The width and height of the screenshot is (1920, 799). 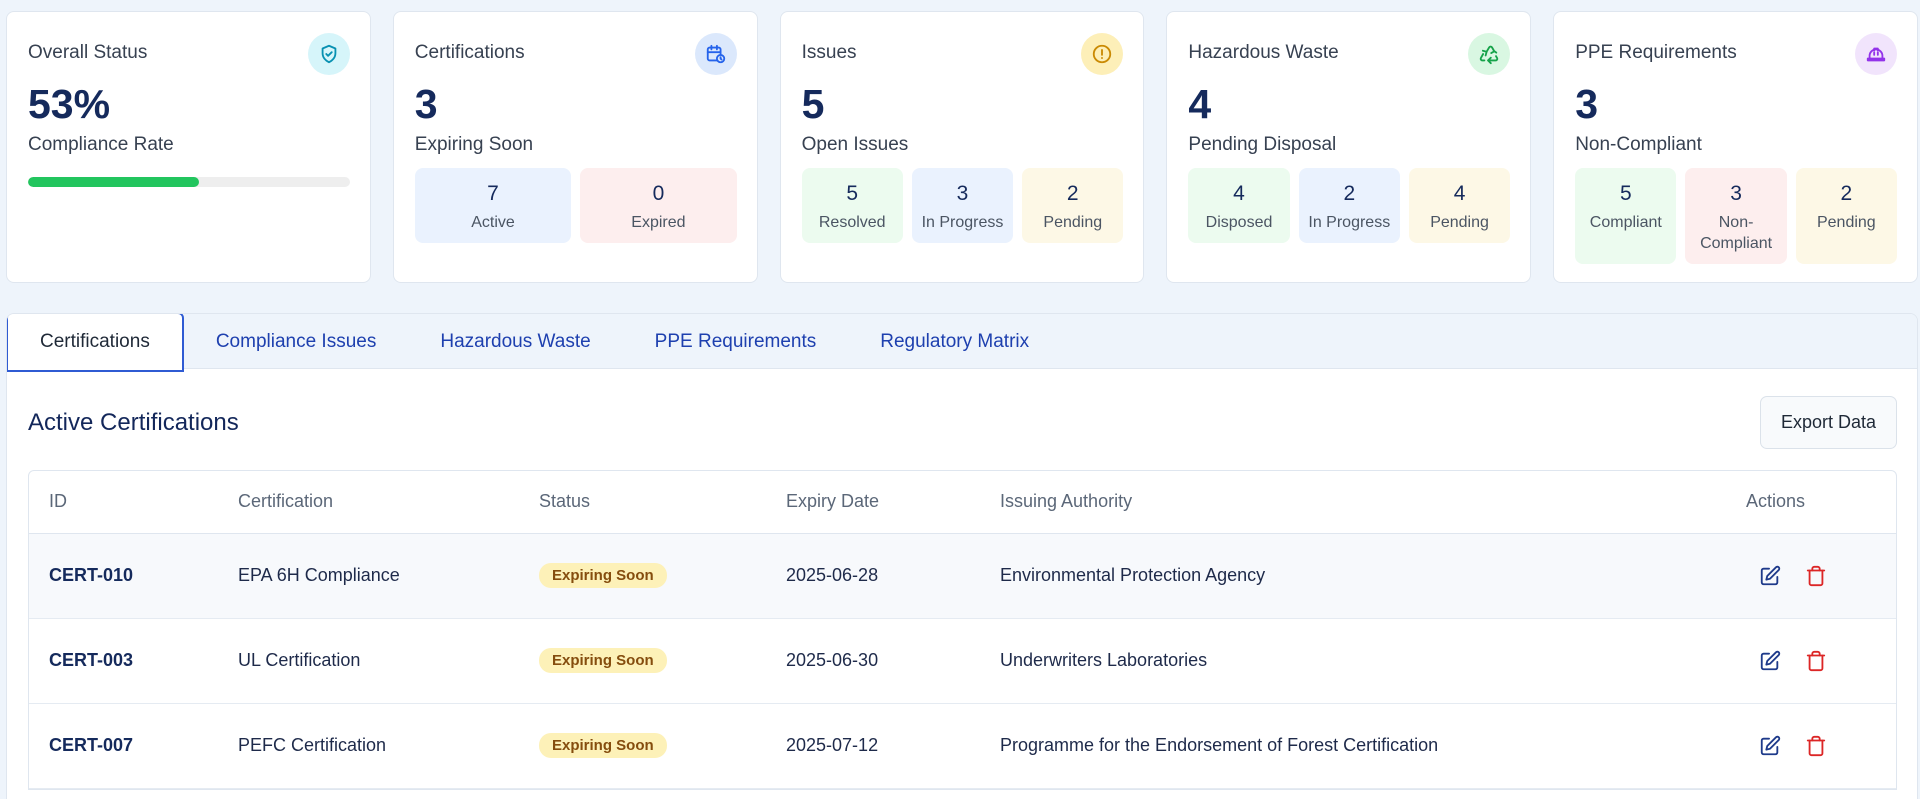 What do you see at coordinates (515, 342) in the screenshot?
I see `tab-hazardous-waste: Hazardous Waste` at bounding box center [515, 342].